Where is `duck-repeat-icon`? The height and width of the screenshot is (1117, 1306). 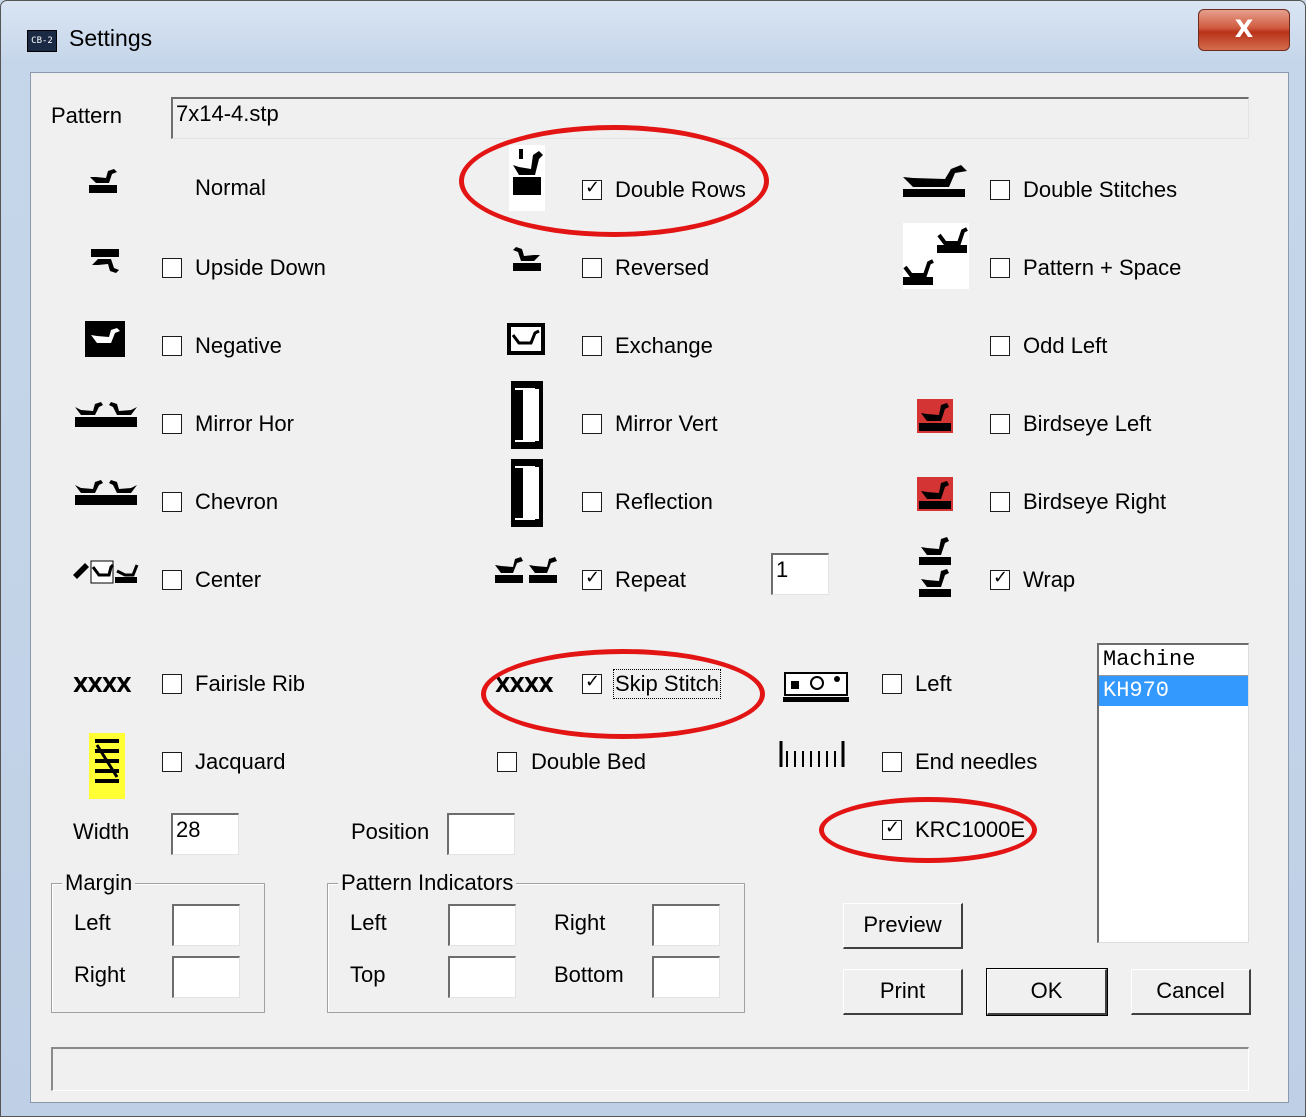
duck-repeat-icon is located at coordinates (526, 570).